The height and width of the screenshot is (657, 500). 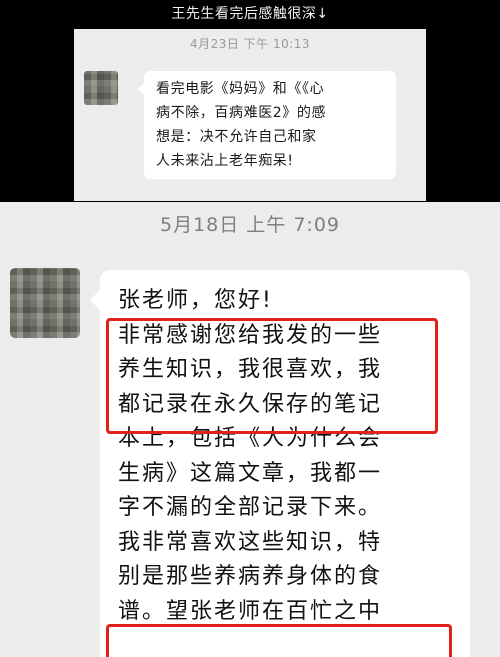 I want to click on chat-timestamp: 5月18日 上午 7:09, so click(x=249, y=225).